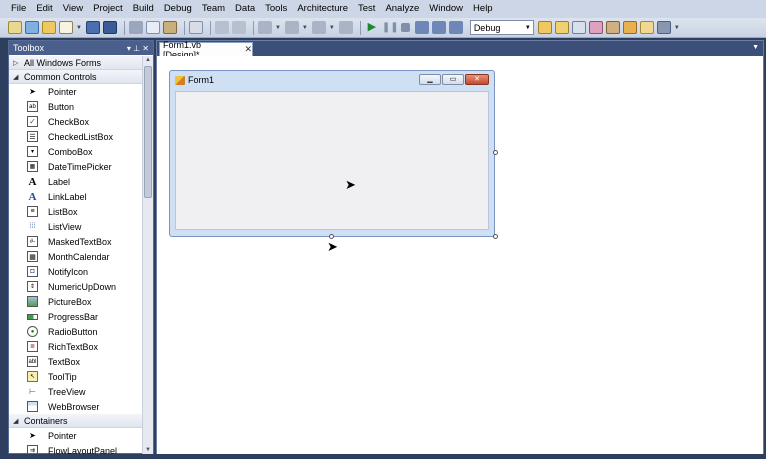 The width and height of the screenshot is (766, 459). I want to click on toolbox-item-numericupdown: ⇕ NumericUpDown, so click(76, 286).